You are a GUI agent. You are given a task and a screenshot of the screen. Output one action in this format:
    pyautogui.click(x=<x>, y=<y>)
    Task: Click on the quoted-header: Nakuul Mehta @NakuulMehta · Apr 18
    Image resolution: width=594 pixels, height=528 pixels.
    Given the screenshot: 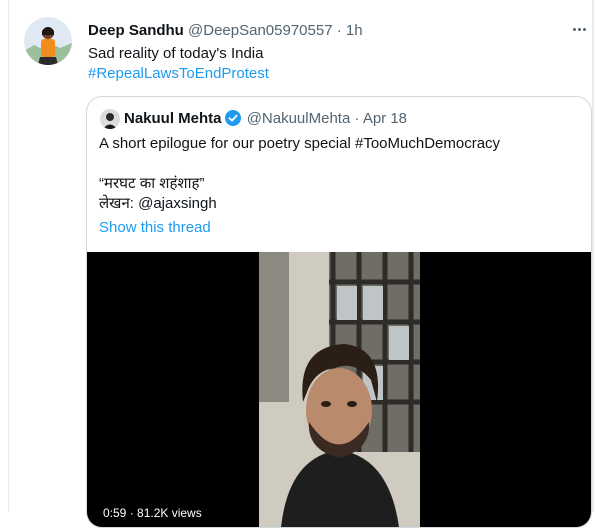 What is the action you would take?
    pyautogui.click(x=265, y=120)
    